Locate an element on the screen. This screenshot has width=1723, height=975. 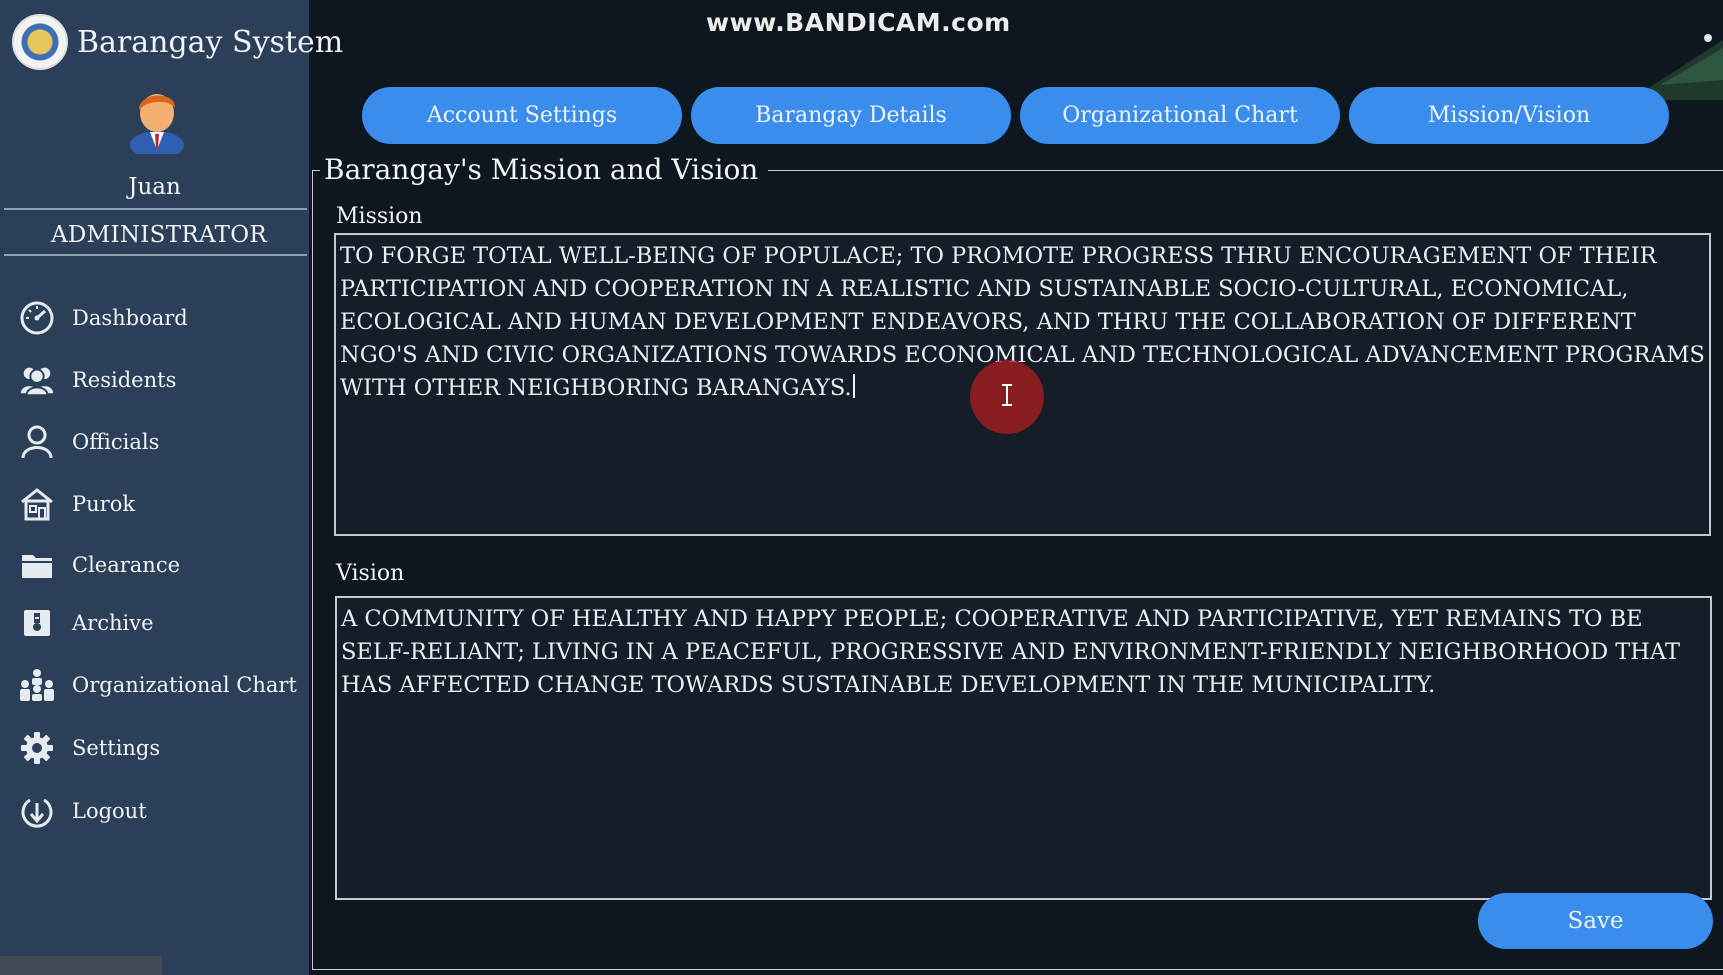
sidebar-item-logout: Logout is located at coordinates (82, 811).